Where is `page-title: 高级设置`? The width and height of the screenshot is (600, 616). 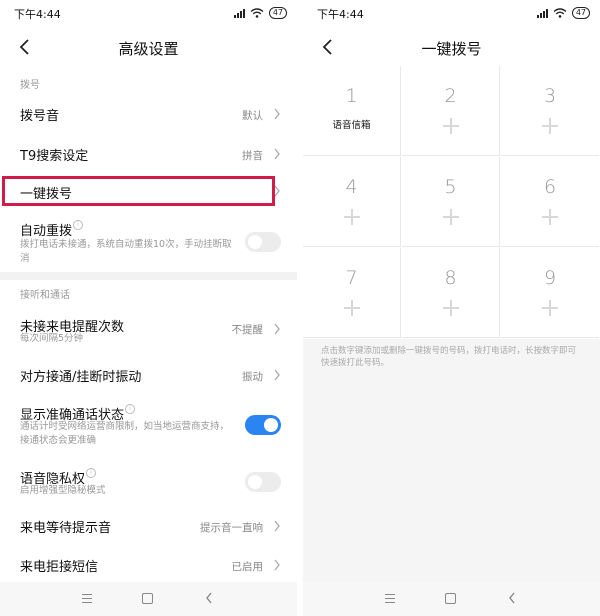
page-title: 高级设置 is located at coordinates (148, 49).